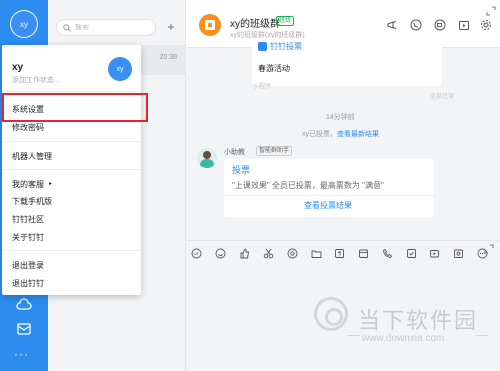 Image resolution: width=500 pixels, height=371 pixels. Describe the element at coordinates (168, 57) in the screenshot. I see `conversation-time: 20:38` at that location.